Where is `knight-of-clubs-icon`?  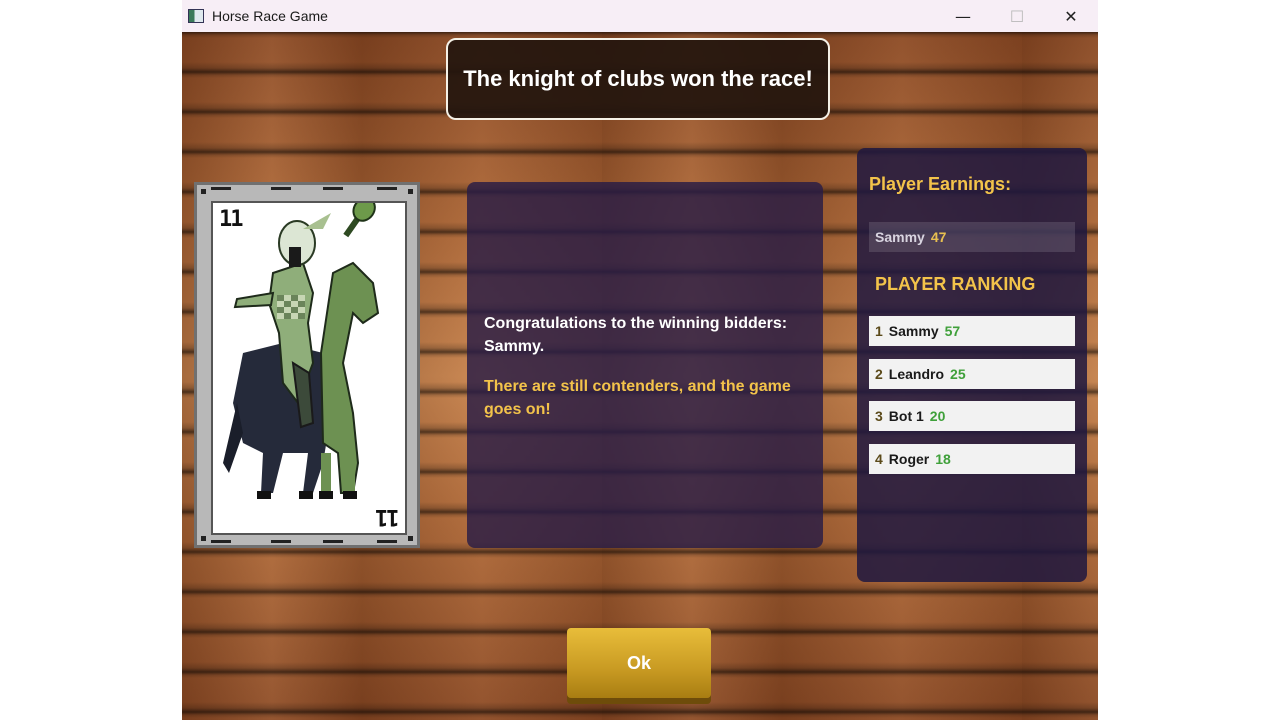 knight-of-clubs-icon is located at coordinates (301, 351).